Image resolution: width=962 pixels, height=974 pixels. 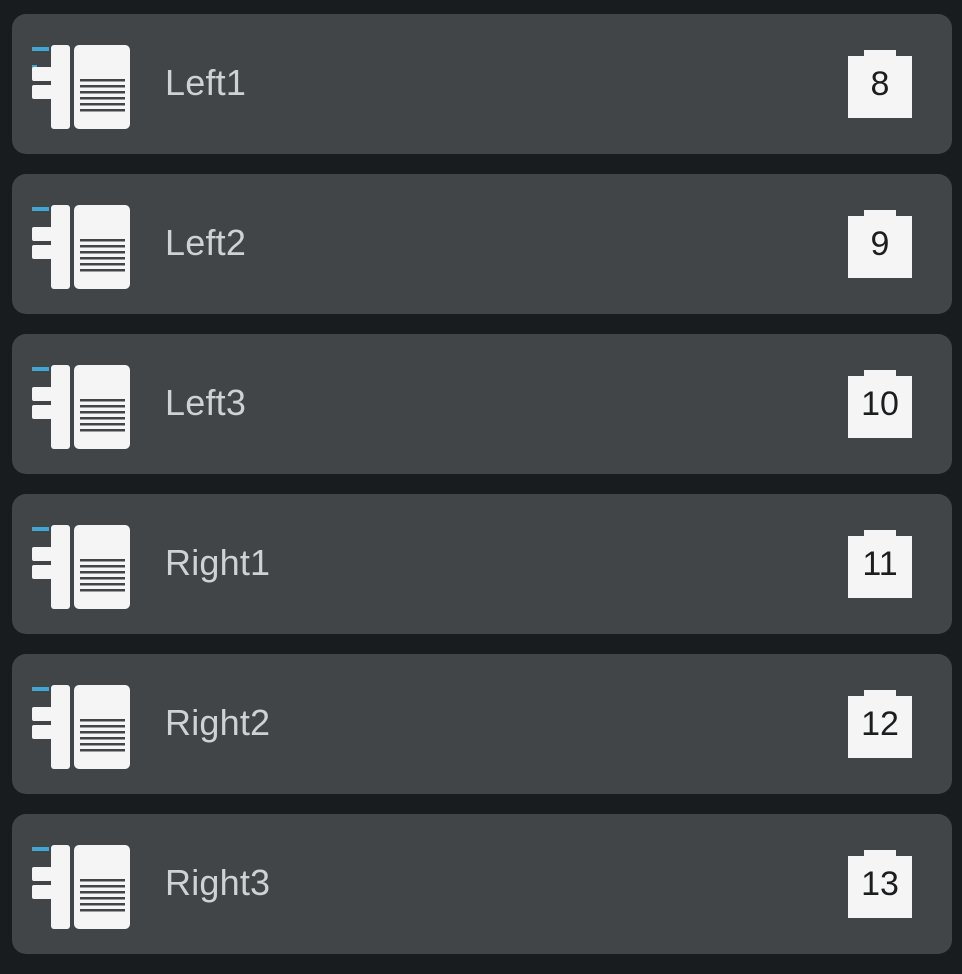 I want to click on port-badge-icon: 8, so click(x=880, y=84).